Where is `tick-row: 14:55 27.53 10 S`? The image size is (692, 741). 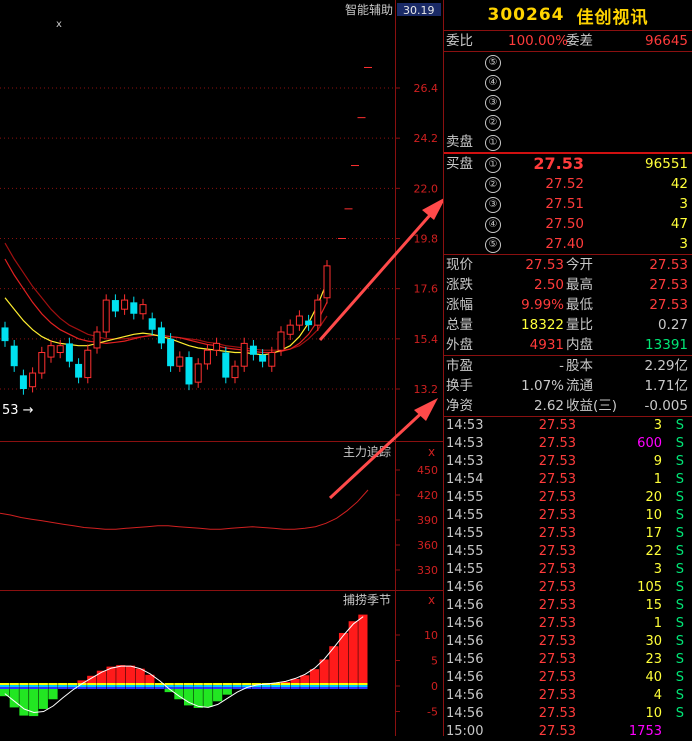
tick-row: 14:55 27.53 10 S is located at coordinates (568, 516).